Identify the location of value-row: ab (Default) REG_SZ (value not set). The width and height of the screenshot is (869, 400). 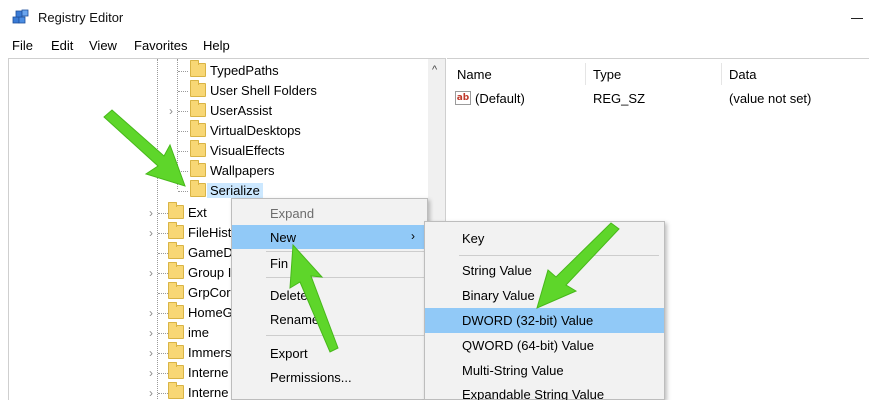
(658, 99).